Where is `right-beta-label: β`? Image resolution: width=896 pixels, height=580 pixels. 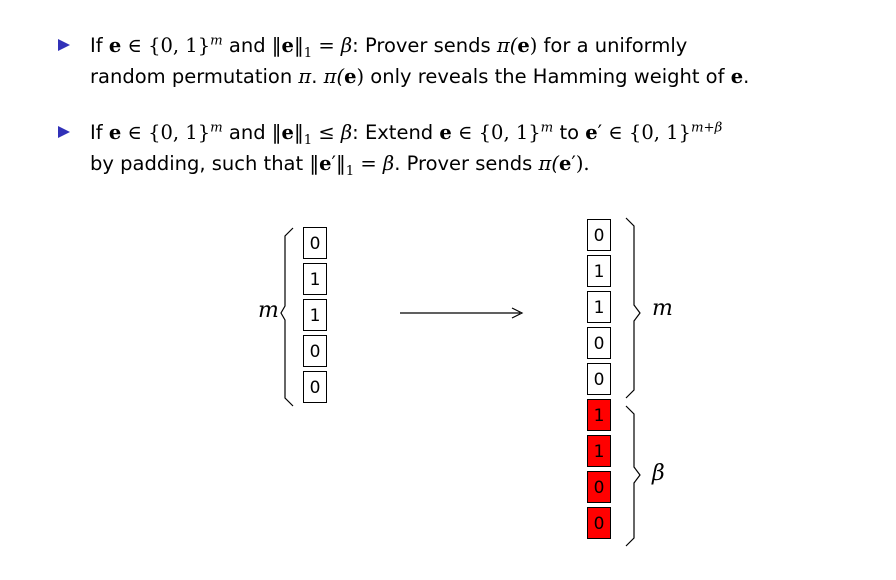
right-beta-label: β is located at coordinates (658, 473).